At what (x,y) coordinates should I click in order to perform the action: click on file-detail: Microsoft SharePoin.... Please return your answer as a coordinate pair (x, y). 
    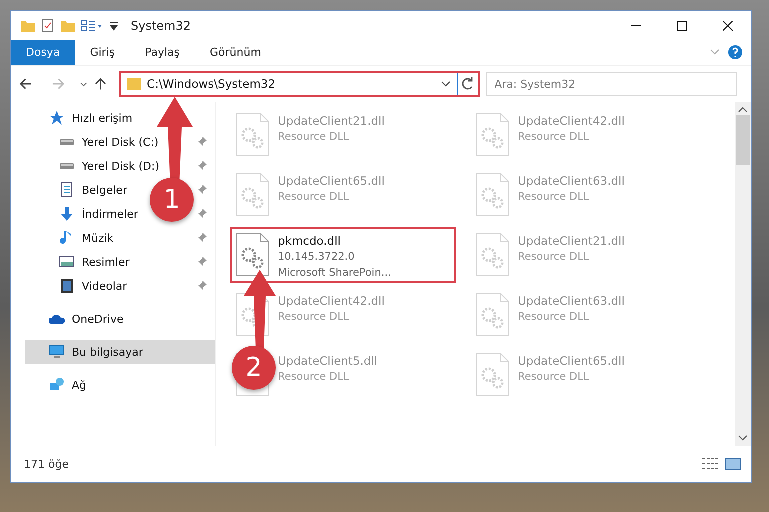
    Looking at the image, I should click on (335, 273).